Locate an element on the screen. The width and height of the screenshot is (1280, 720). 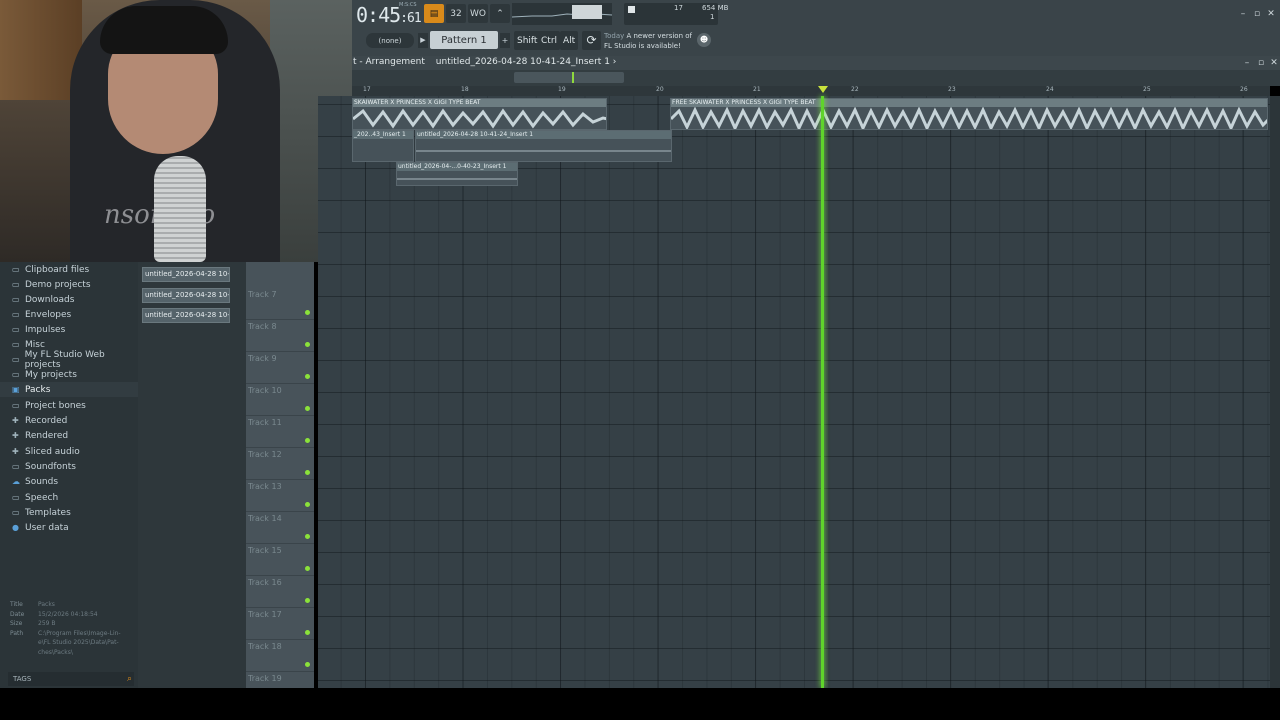
browser-item-recorded: ✚ Recorded is located at coordinates (39, 420).